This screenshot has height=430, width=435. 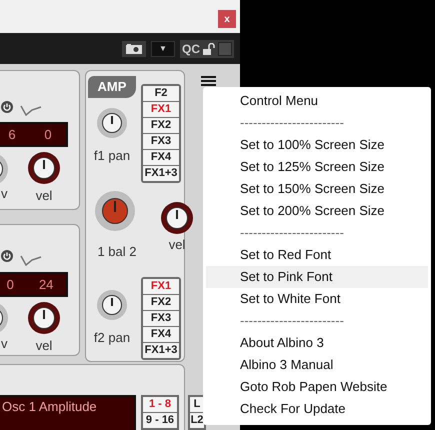 What do you see at coordinates (225, 49) in the screenshot?
I see `toggle-square` at bounding box center [225, 49].